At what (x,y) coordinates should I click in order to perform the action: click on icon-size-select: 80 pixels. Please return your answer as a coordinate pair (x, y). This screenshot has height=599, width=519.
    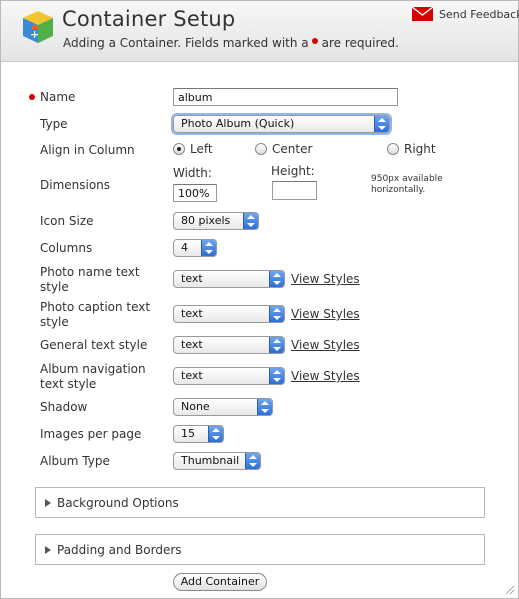
    Looking at the image, I should click on (216, 221).